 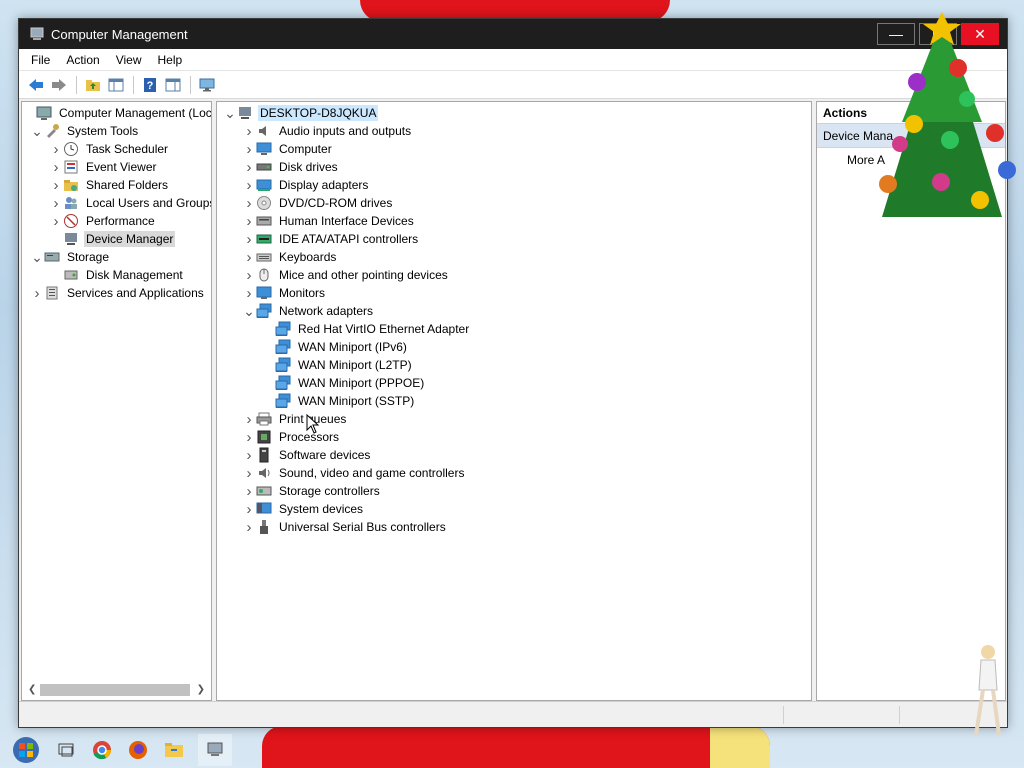 I want to click on device-item-ide-ata-atapi-controllers: › IDE ATA/ATAPI controllers, so click(x=331, y=239).